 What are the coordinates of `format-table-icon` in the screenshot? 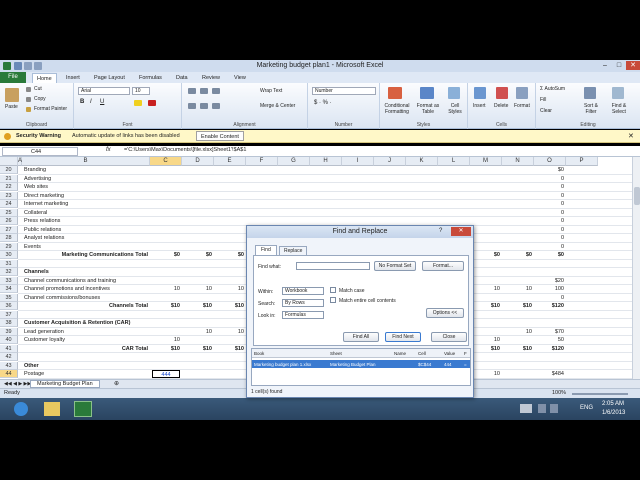 It's located at (427, 93).